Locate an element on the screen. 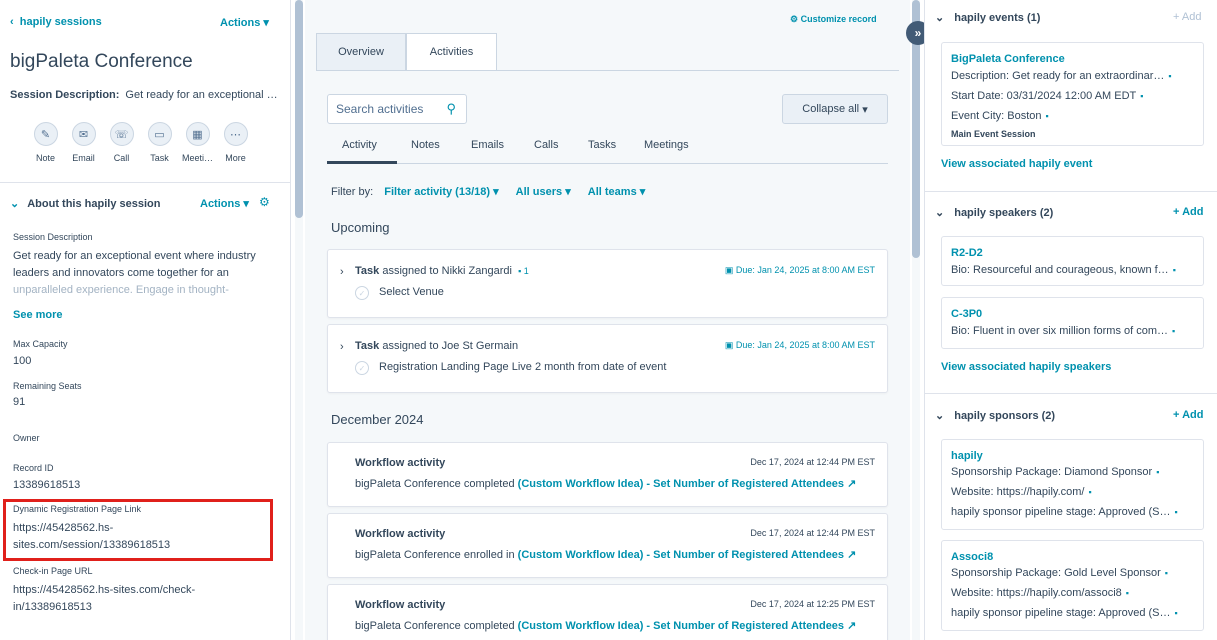 The height and width of the screenshot is (640, 1217). email-action: ✉ Email is located at coordinates (83, 142).